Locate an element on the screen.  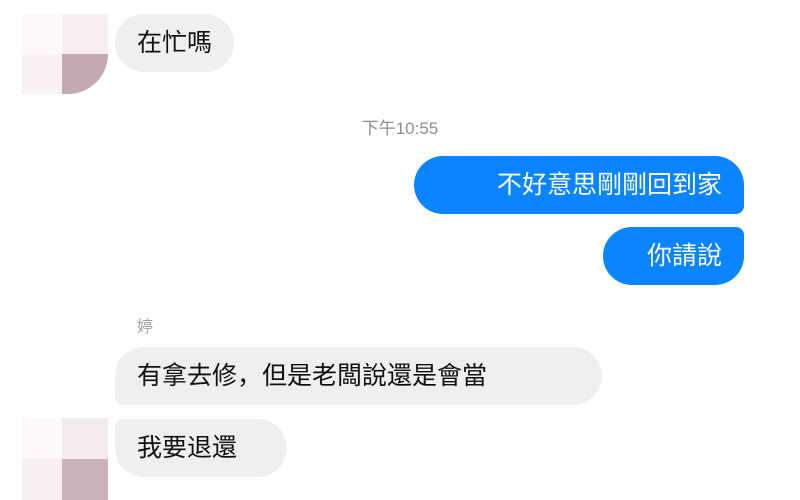
message-bubble-incoming: 在忙嗎 is located at coordinates (175, 43).